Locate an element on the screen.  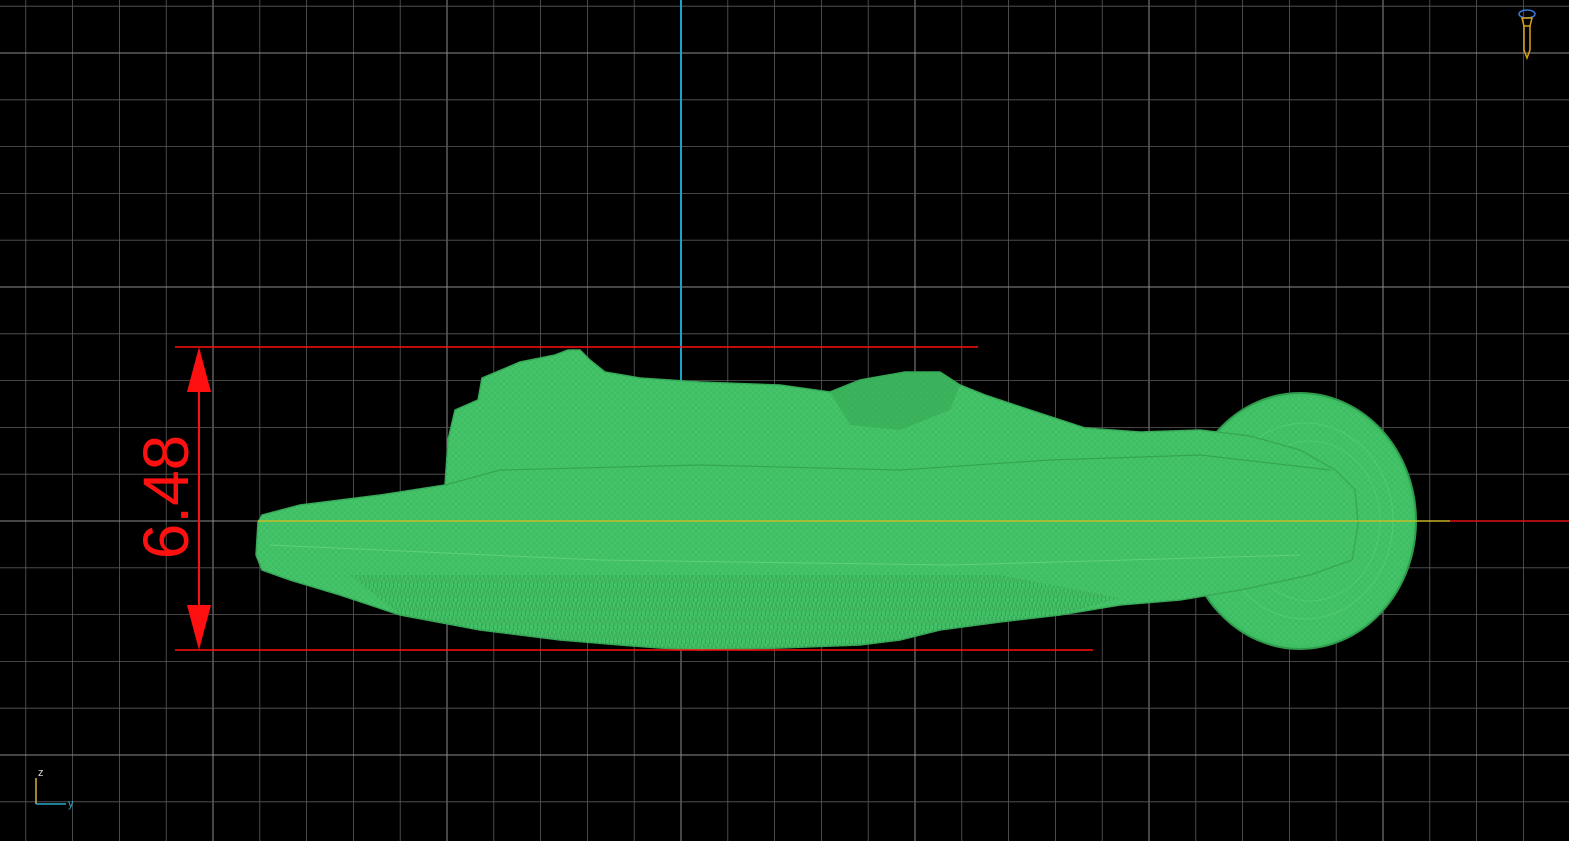
dimension-value: 6.48 is located at coordinates (166, 497).